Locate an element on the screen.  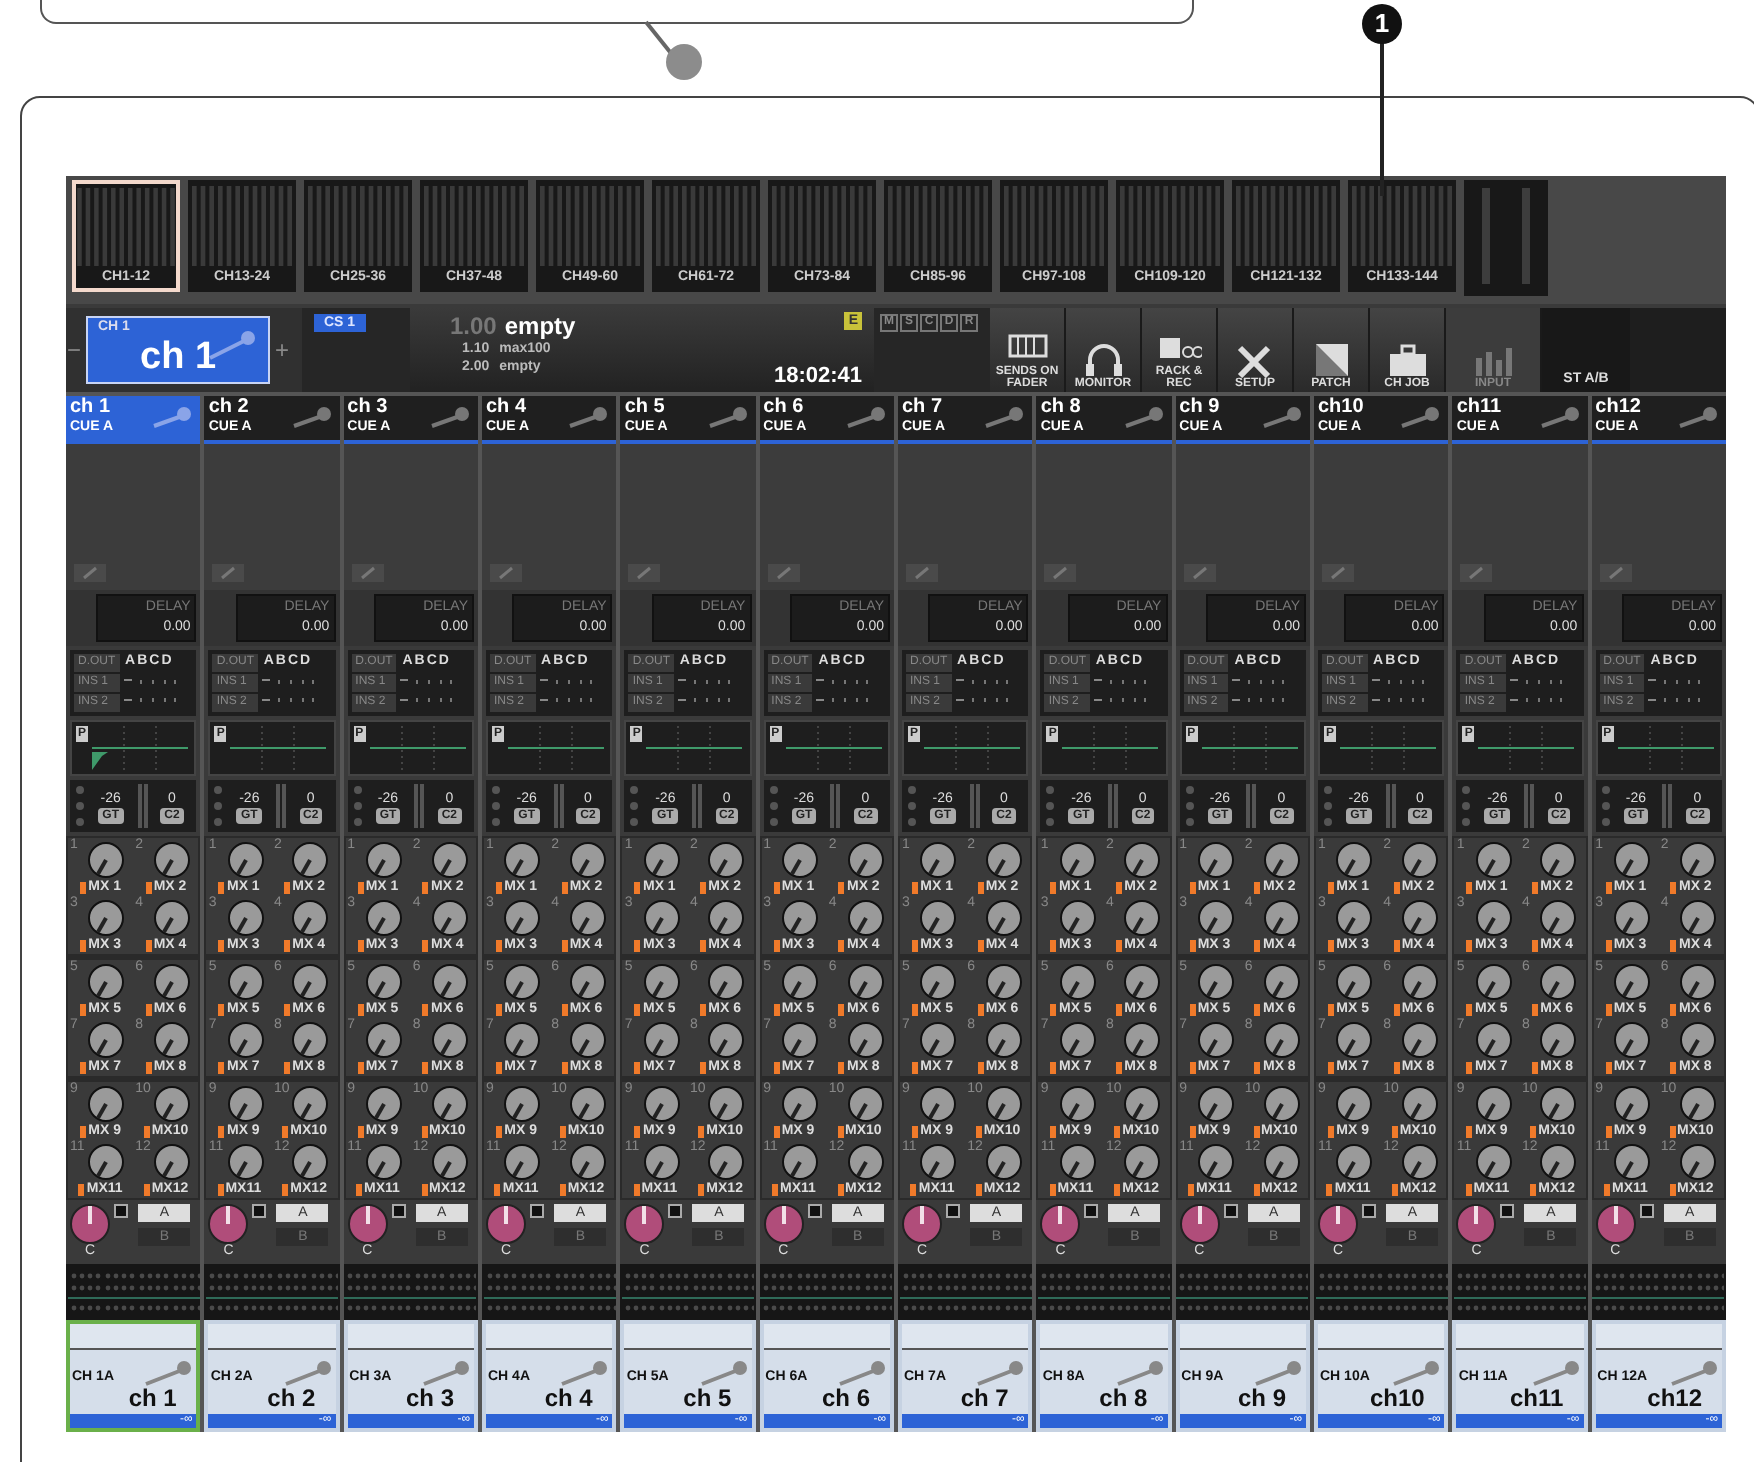
bar-graph-icon is located at coordinates (1493, 360).